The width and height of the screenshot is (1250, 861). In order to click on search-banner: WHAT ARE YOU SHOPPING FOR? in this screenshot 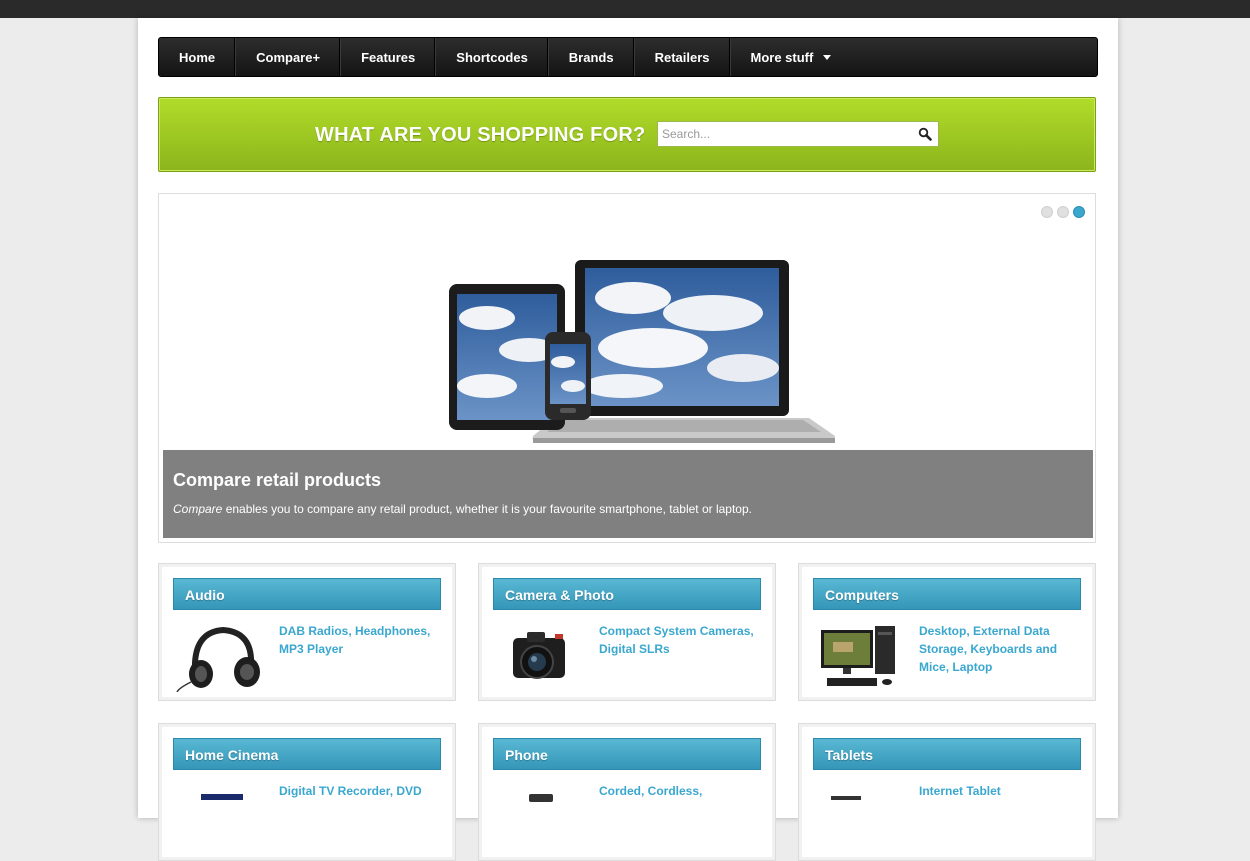, I will do `click(627, 134)`.